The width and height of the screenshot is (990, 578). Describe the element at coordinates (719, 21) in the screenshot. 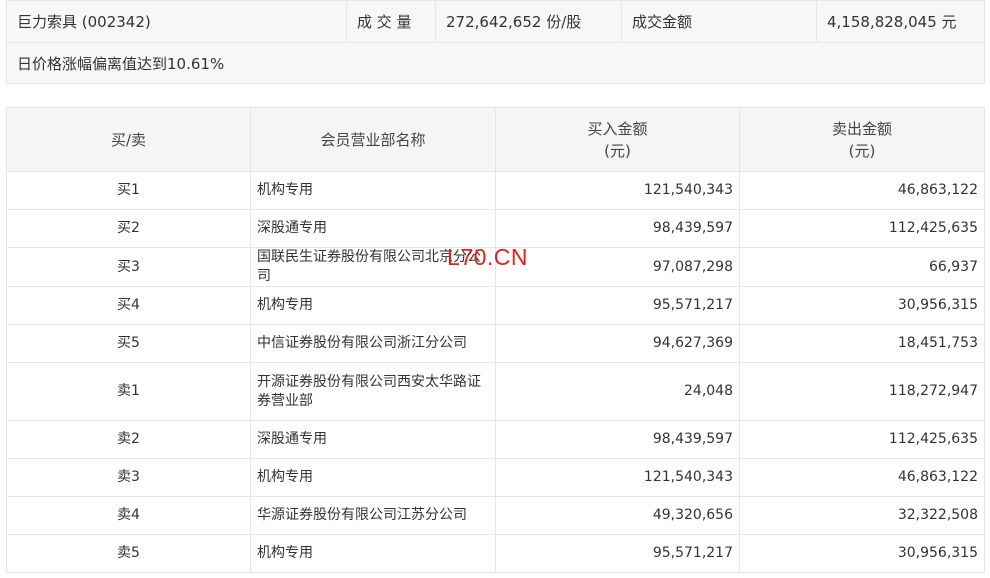

I see `amount-label: 成交金额` at that location.